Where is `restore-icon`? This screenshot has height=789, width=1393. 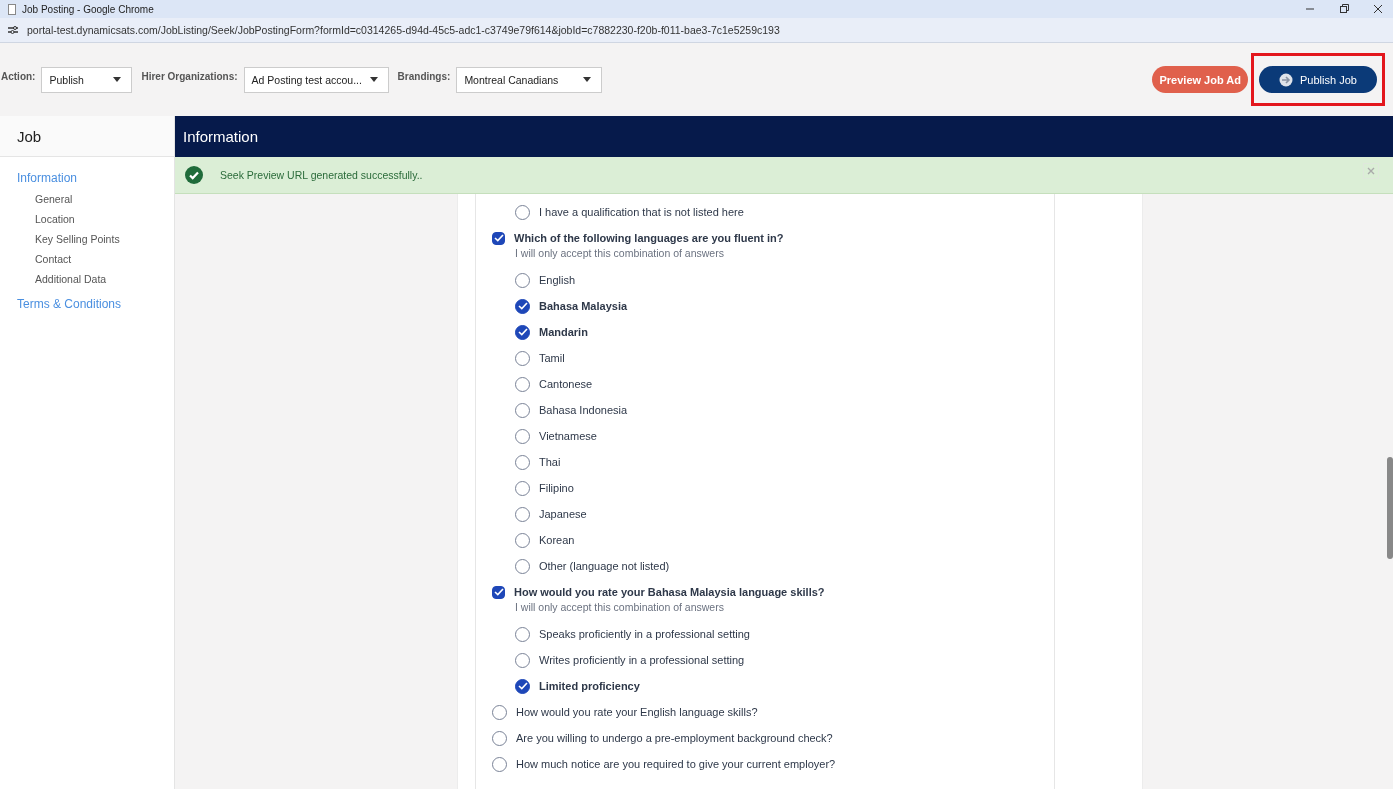
restore-icon is located at coordinates (1344, 9).